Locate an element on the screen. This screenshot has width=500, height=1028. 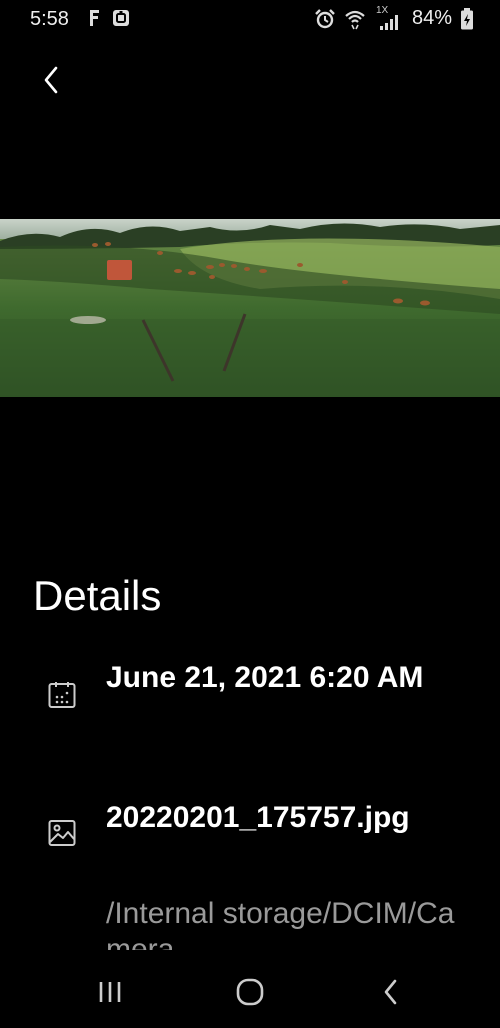
details-title: Details is located at coordinates (97, 595).